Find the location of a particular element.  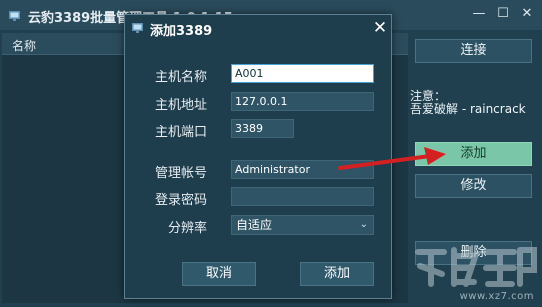

dialog-close-button: ✕ is located at coordinates (380, 28).